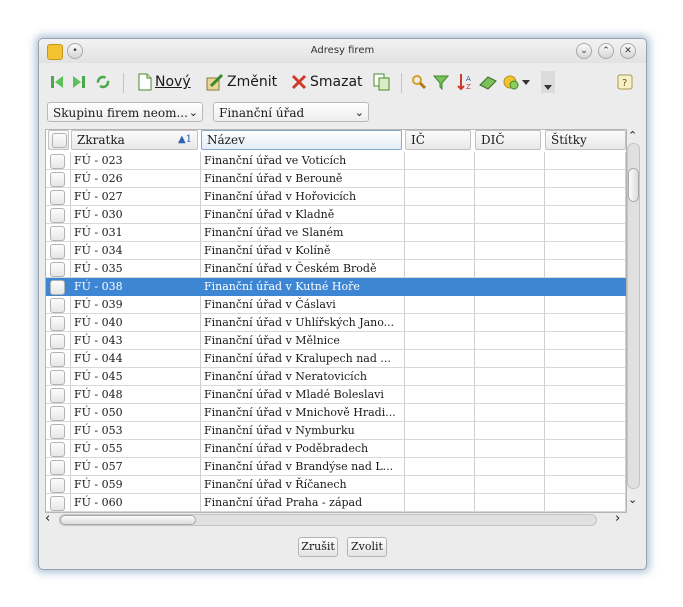  What do you see at coordinates (336, 431) in the screenshot?
I see `table-row: FÚ - 053 Finanční úřad v Nymburku` at bounding box center [336, 431].